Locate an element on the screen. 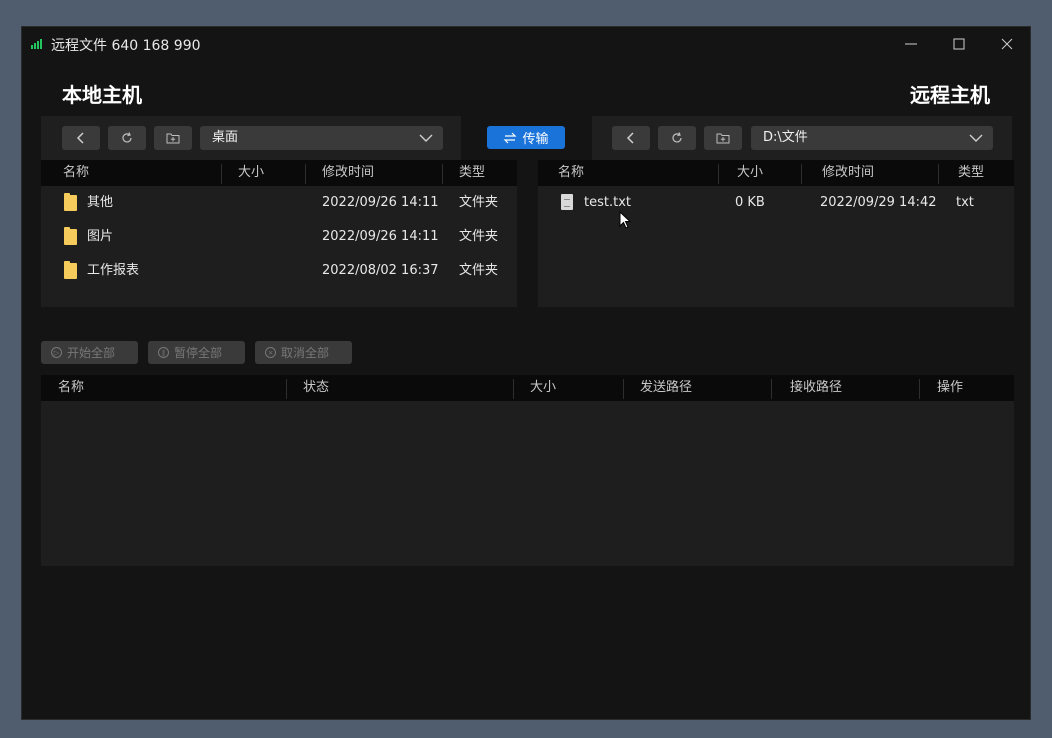  remote-path-select: D:\文件 is located at coordinates (872, 138).